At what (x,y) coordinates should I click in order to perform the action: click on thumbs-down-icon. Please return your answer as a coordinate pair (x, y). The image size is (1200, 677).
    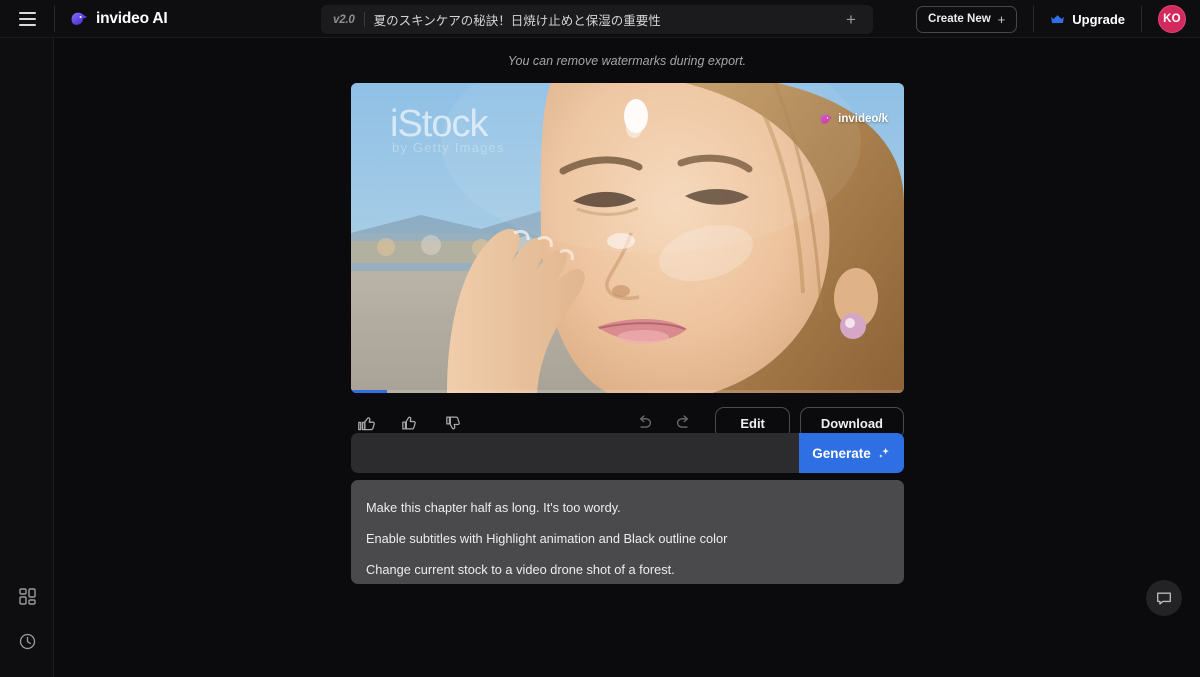
    Looking at the image, I should click on (453, 423).